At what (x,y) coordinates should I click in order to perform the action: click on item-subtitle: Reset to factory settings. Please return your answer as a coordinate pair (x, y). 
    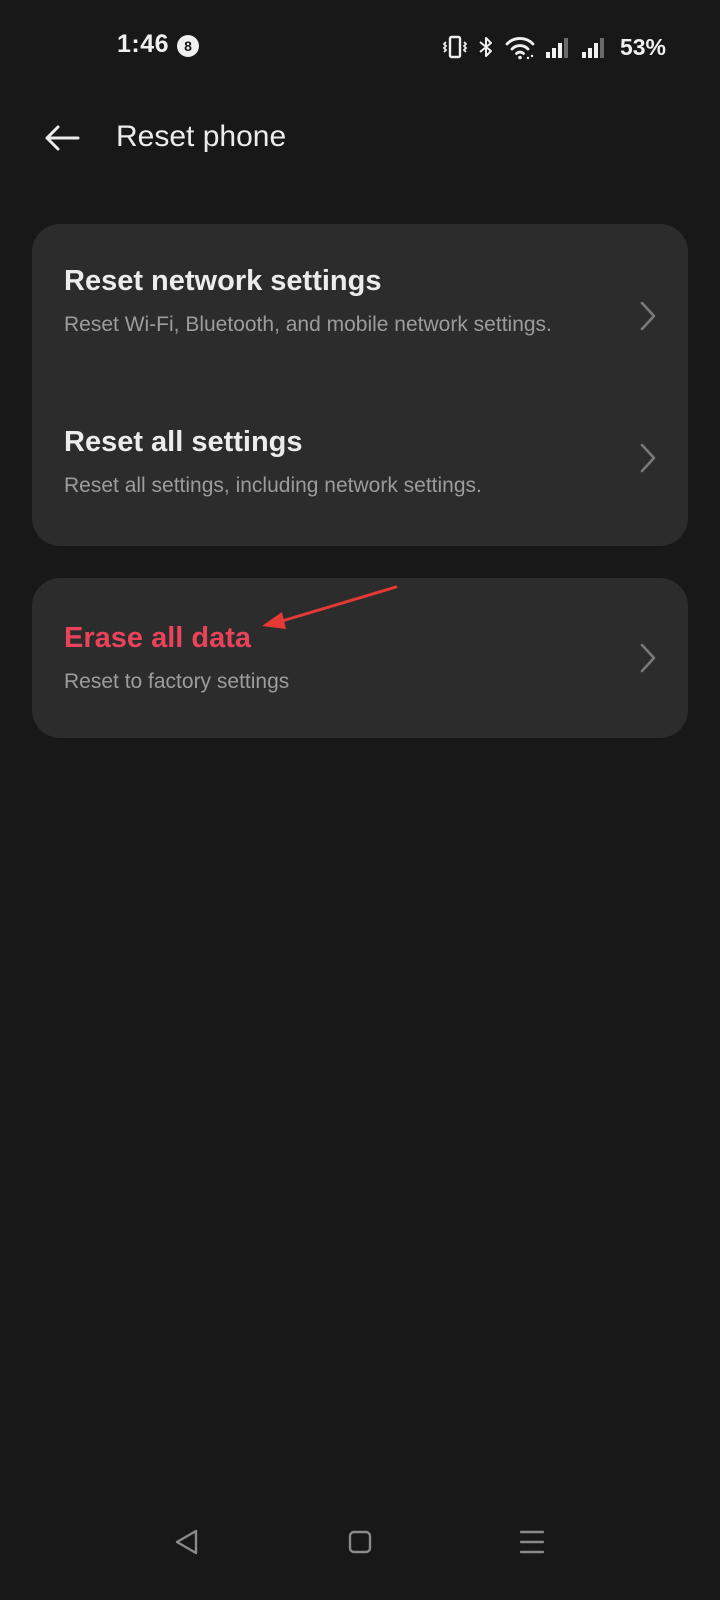
    Looking at the image, I should click on (177, 681).